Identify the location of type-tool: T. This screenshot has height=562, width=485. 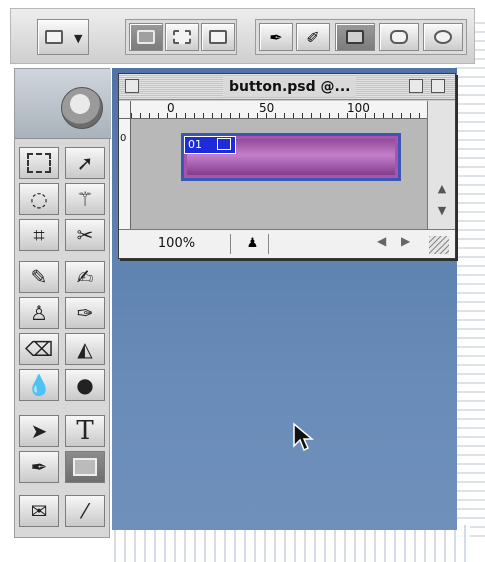
(85, 431).